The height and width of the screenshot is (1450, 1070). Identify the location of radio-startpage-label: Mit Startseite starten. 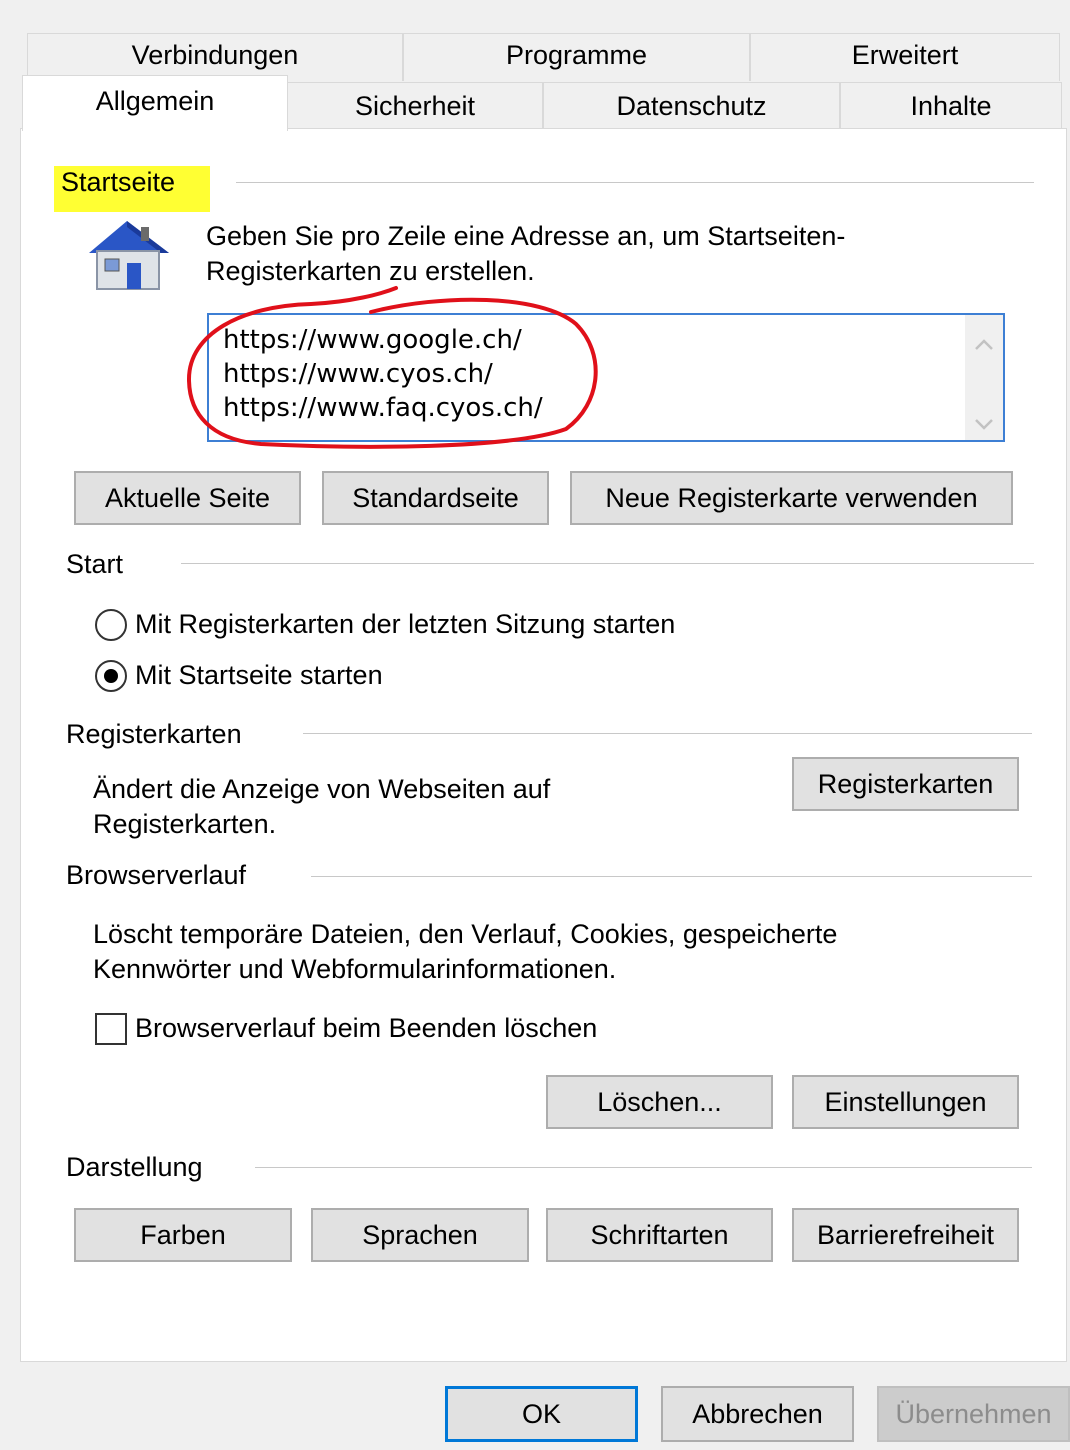
(259, 675).